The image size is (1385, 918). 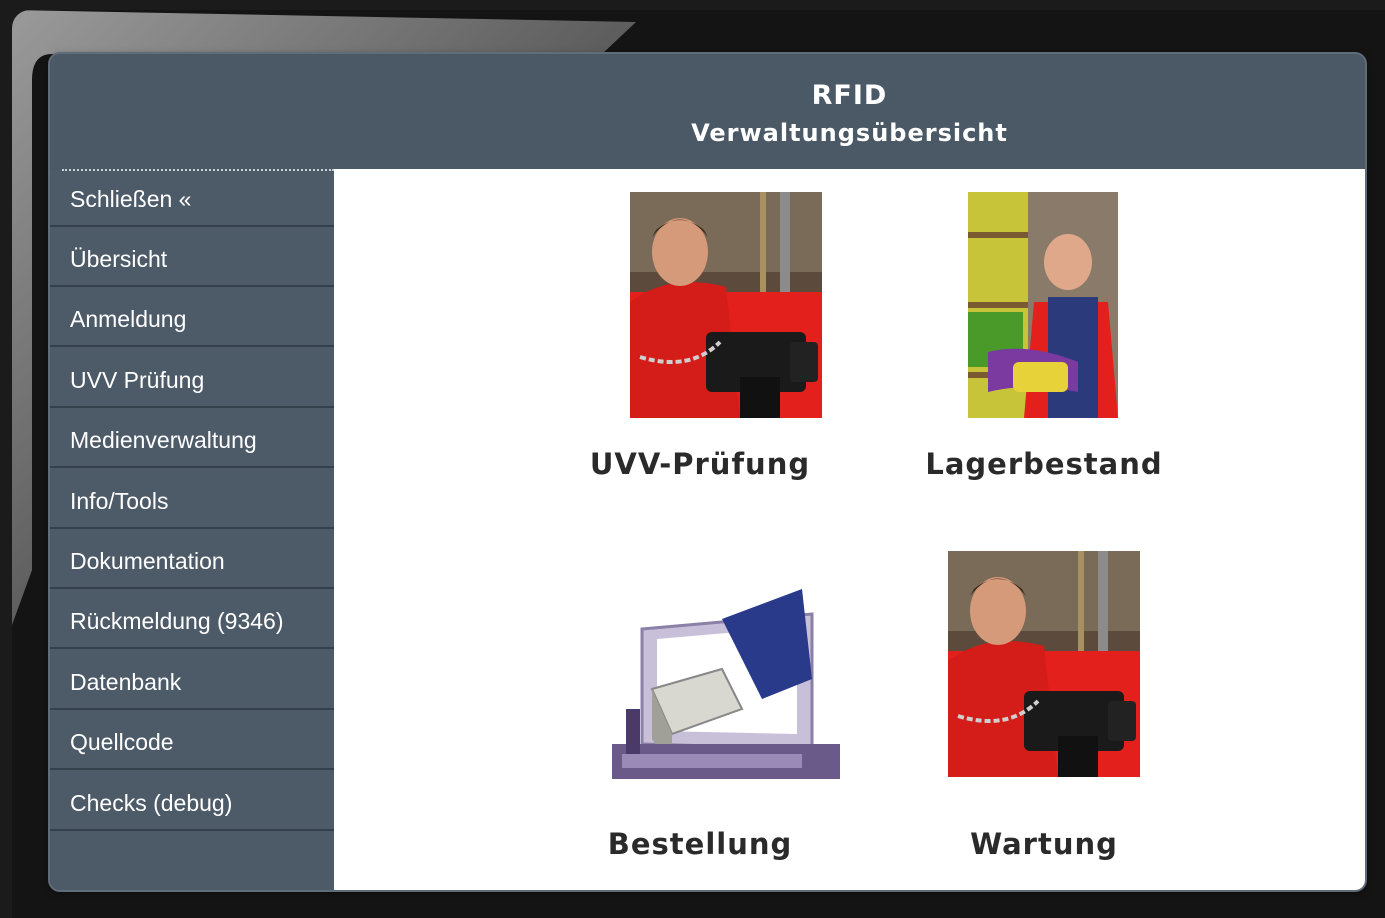 I want to click on sidebar-item-close: Schließen «, so click(x=192, y=198).